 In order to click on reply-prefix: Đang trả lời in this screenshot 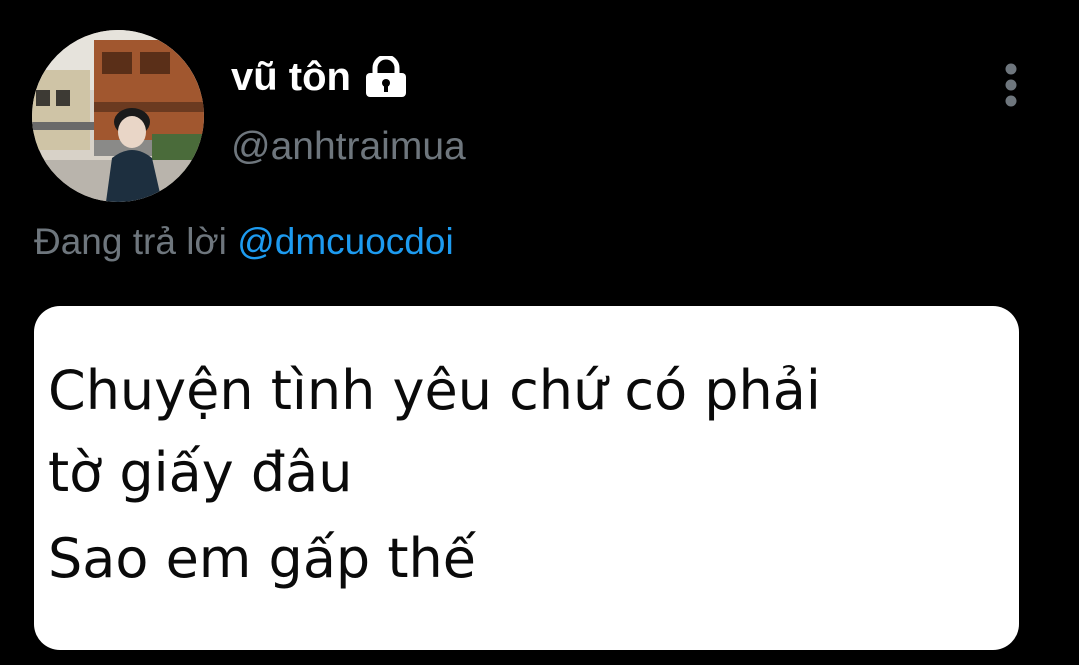, I will do `click(130, 241)`.